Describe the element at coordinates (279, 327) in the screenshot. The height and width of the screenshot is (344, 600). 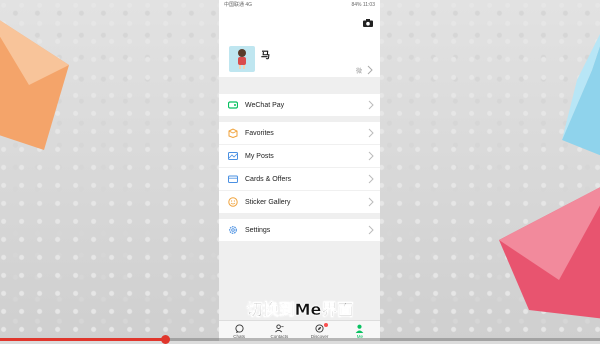
I see `contacts-icon` at that location.